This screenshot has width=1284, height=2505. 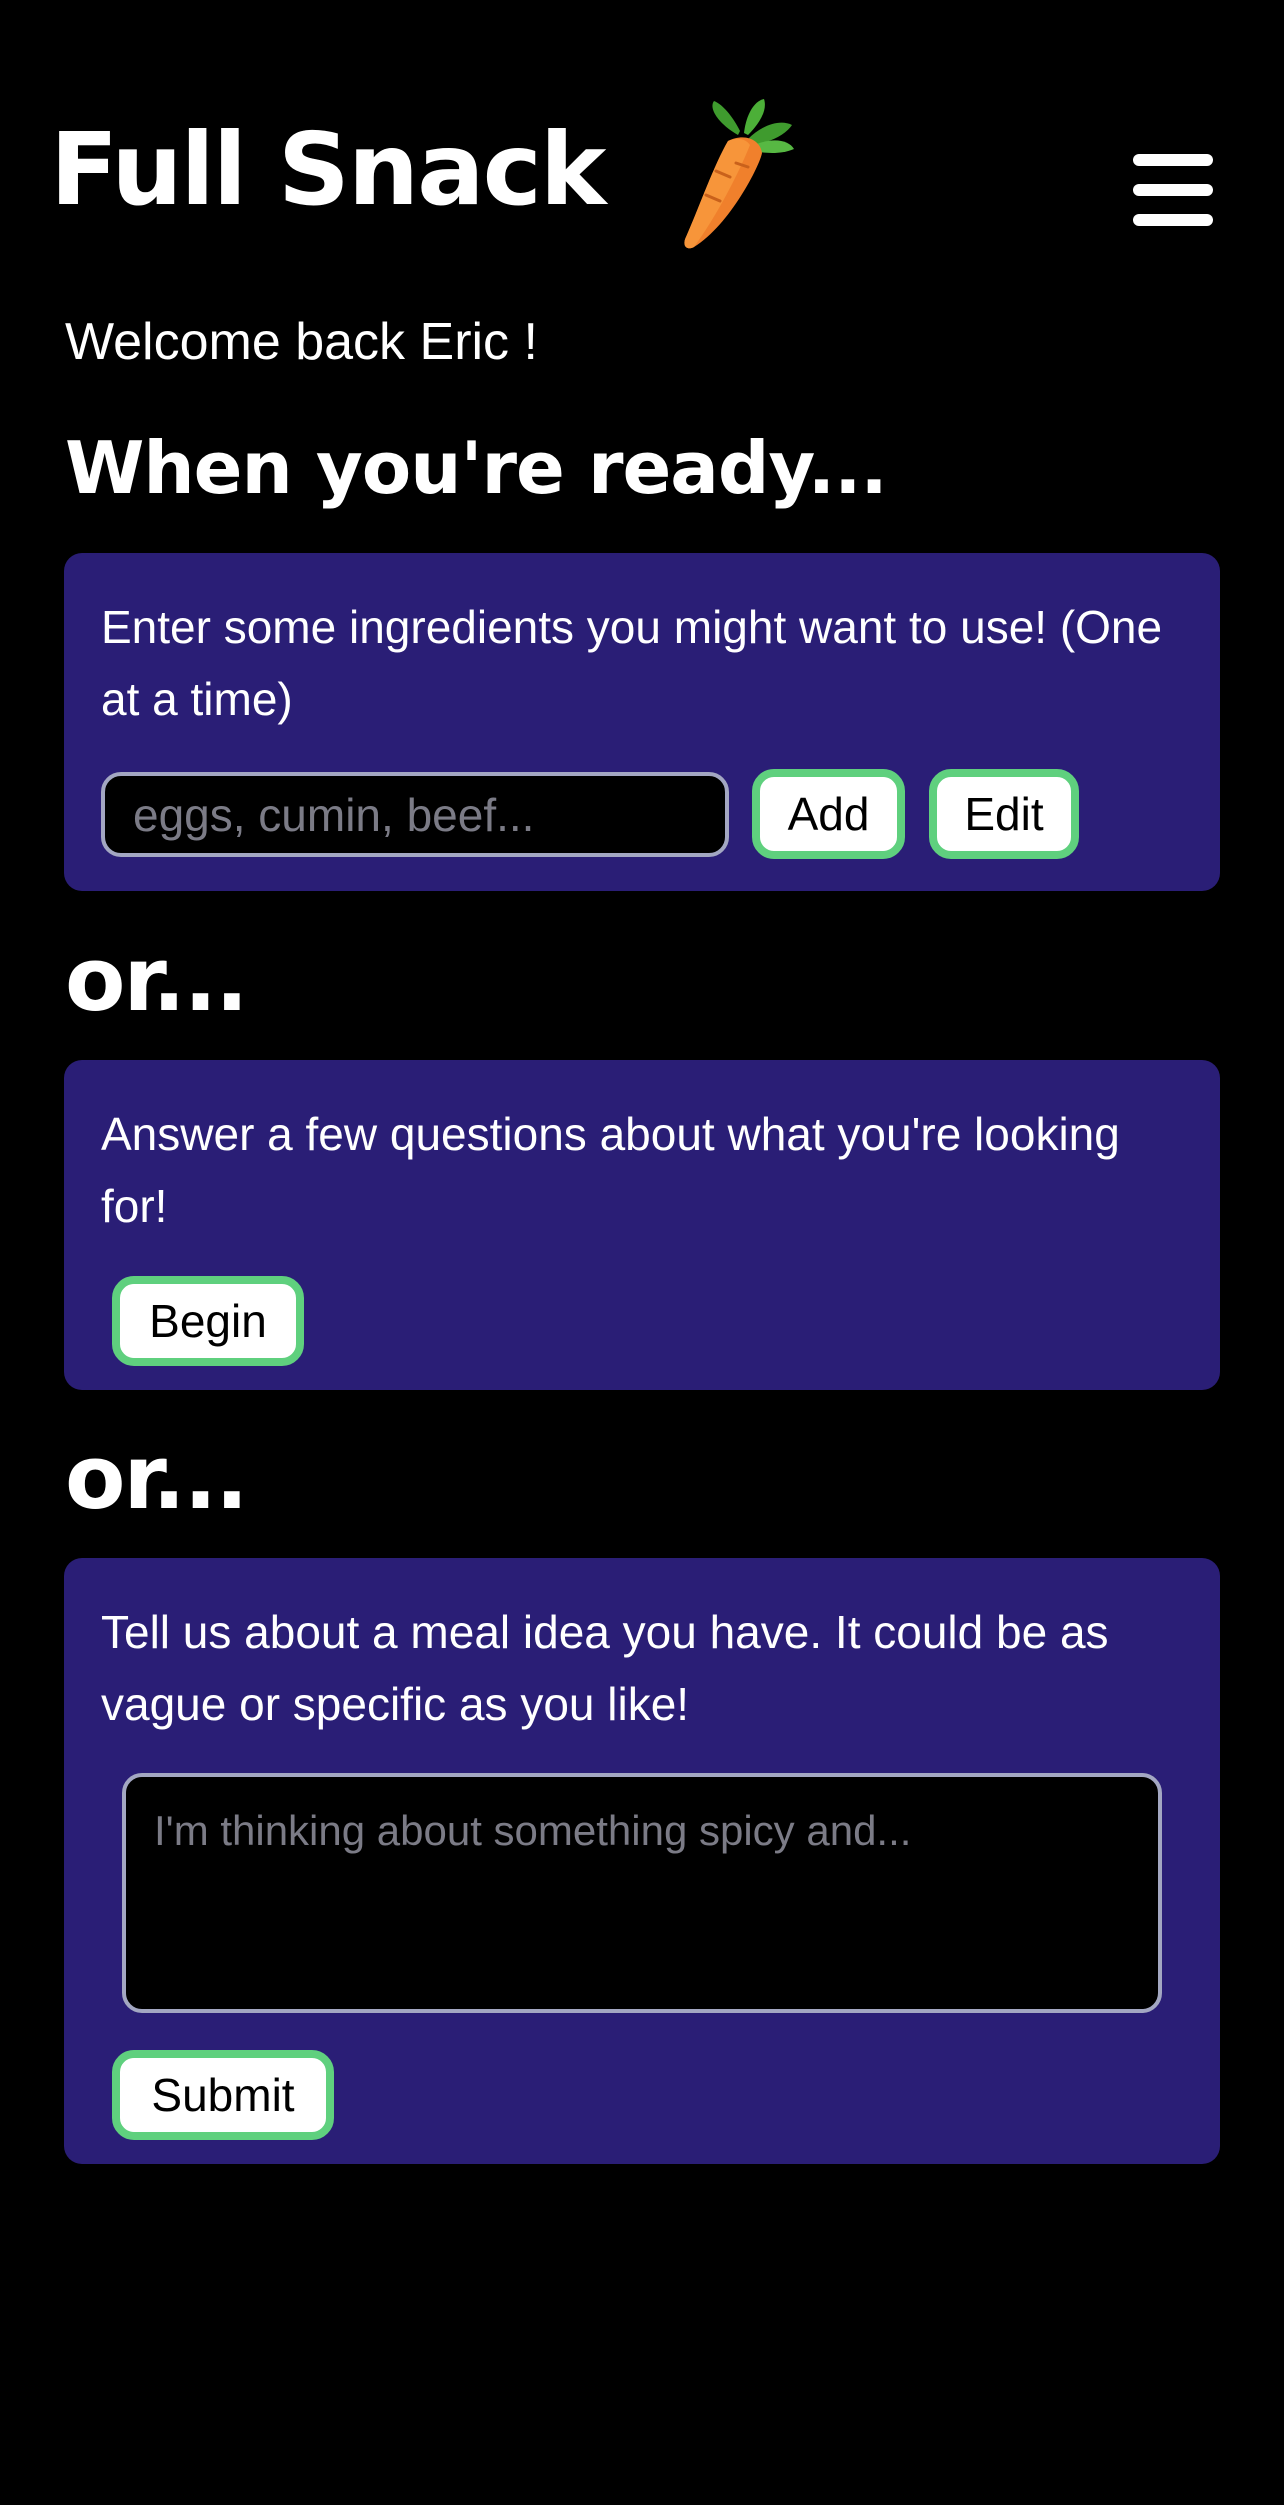 I want to click on hamburger-menu-icon, so click(x=1173, y=160).